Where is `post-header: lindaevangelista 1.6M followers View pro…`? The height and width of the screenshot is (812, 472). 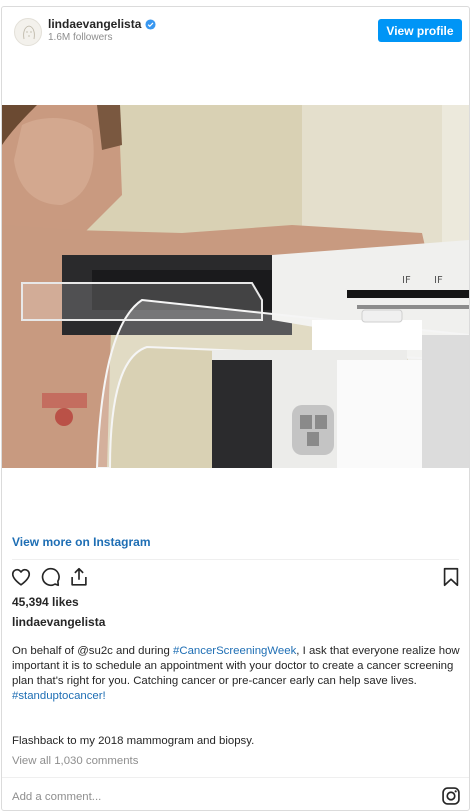
post-header: lindaevangelista 1.6M followers View pro… is located at coordinates (235, 30).